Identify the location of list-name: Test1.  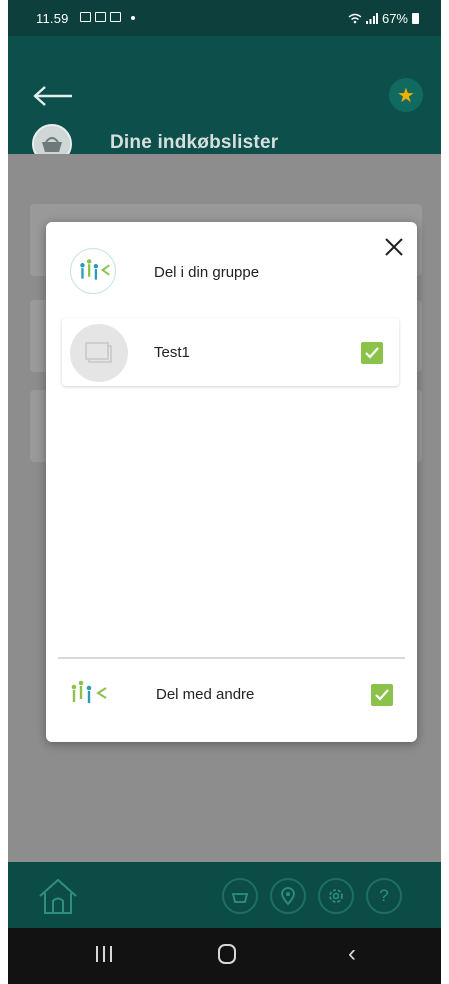
(172, 352).